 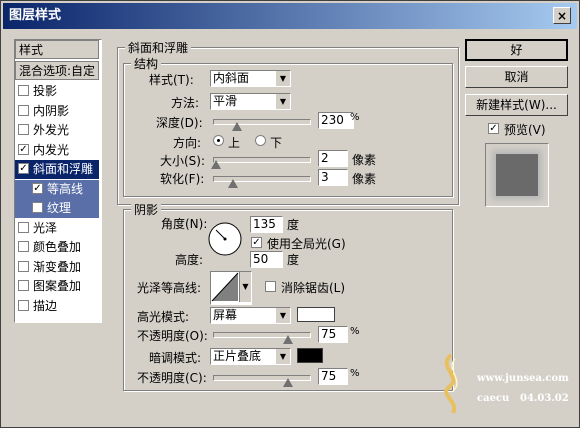 What do you see at coordinates (57, 70) in the screenshot?
I see `blending-options-item: 混合选项:自定` at bounding box center [57, 70].